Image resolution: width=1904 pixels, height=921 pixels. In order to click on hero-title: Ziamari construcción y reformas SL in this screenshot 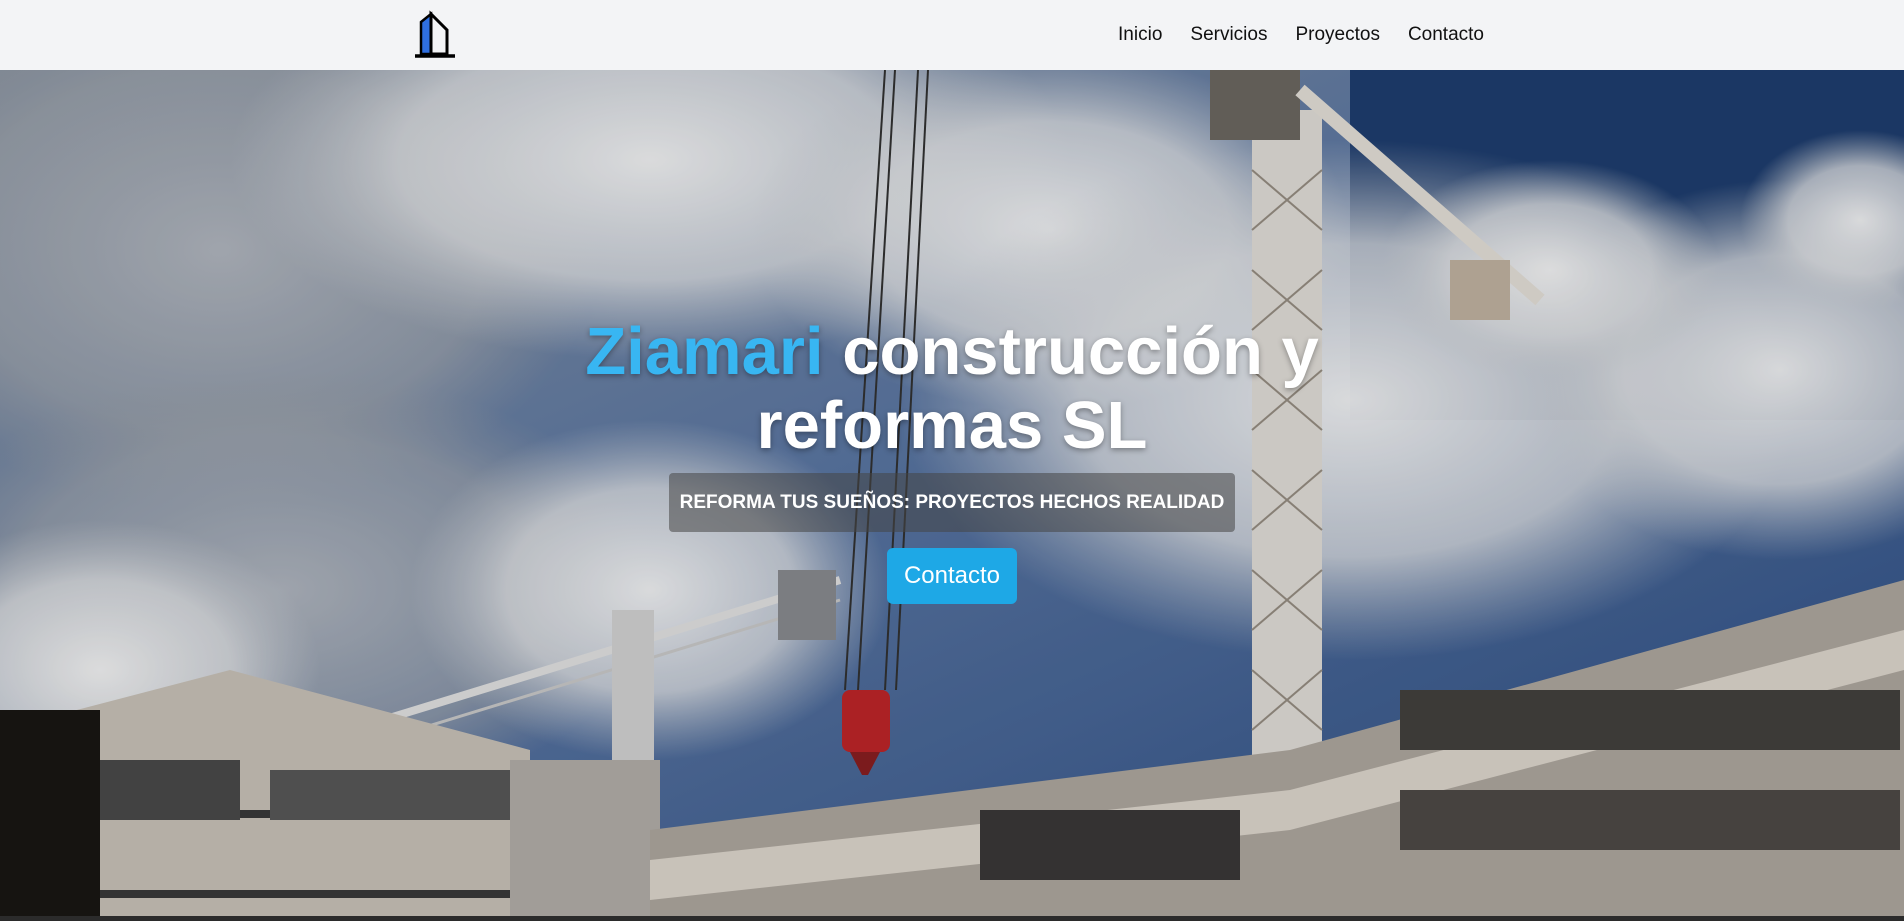, I will do `click(952, 389)`.